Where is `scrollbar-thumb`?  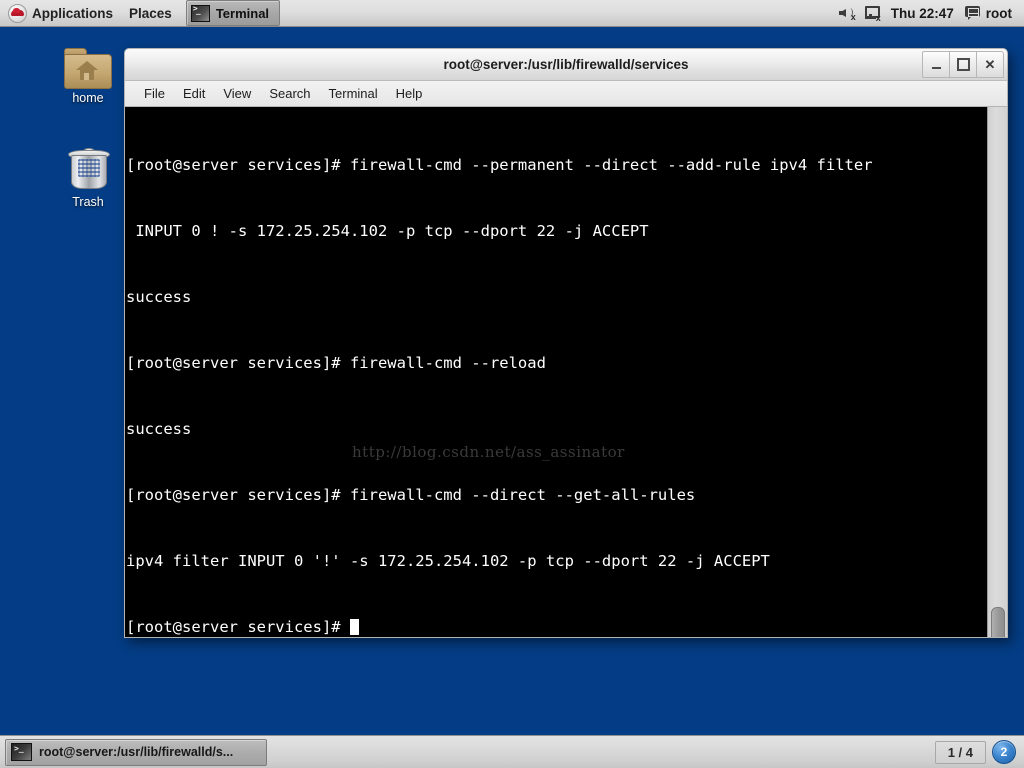 scrollbar-thumb is located at coordinates (998, 622).